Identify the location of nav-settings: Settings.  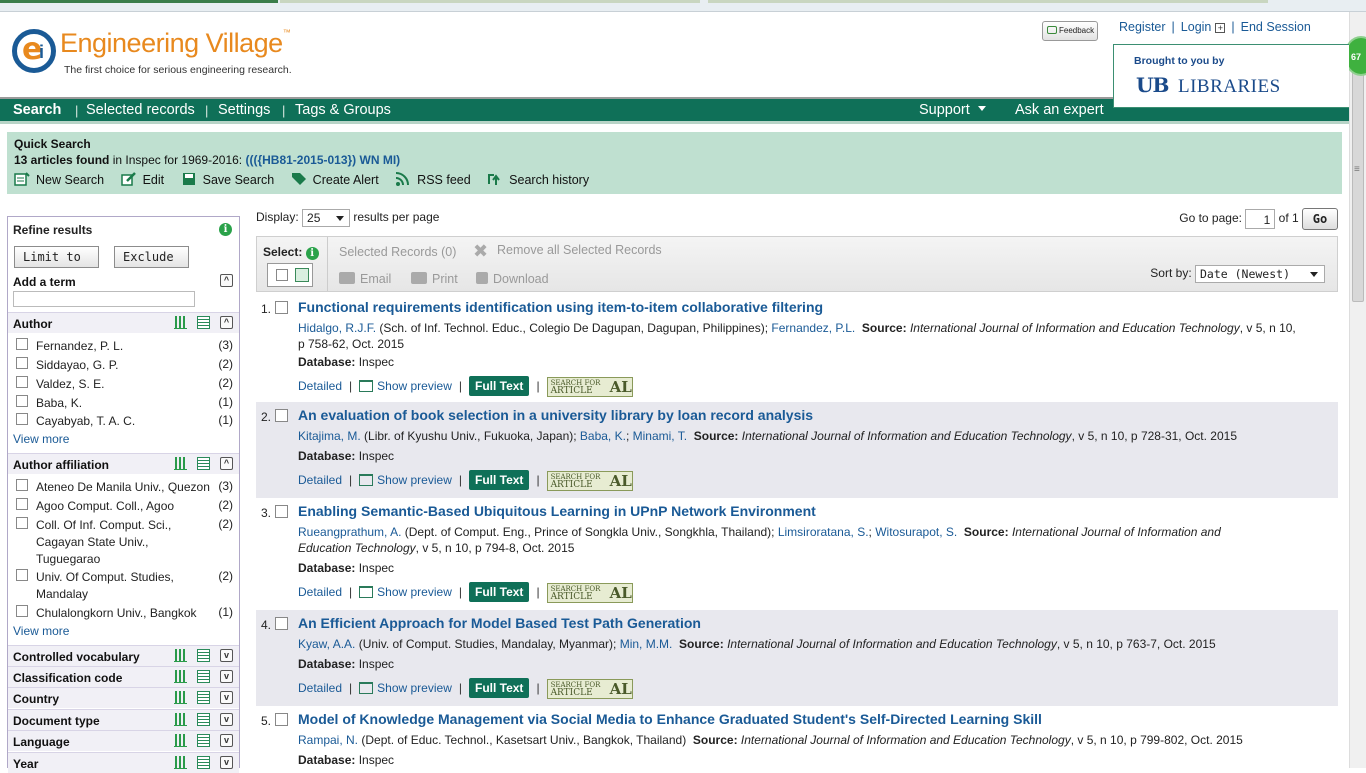
(244, 110).